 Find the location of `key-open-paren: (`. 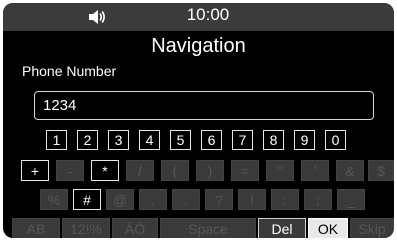

key-open-paren: ( is located at coordinates (175, 170).